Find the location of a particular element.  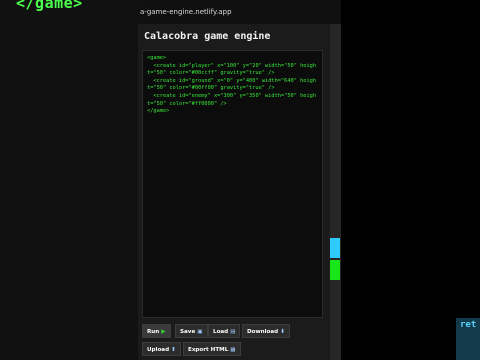

run-label: Run is located at coordinates (153, 332).